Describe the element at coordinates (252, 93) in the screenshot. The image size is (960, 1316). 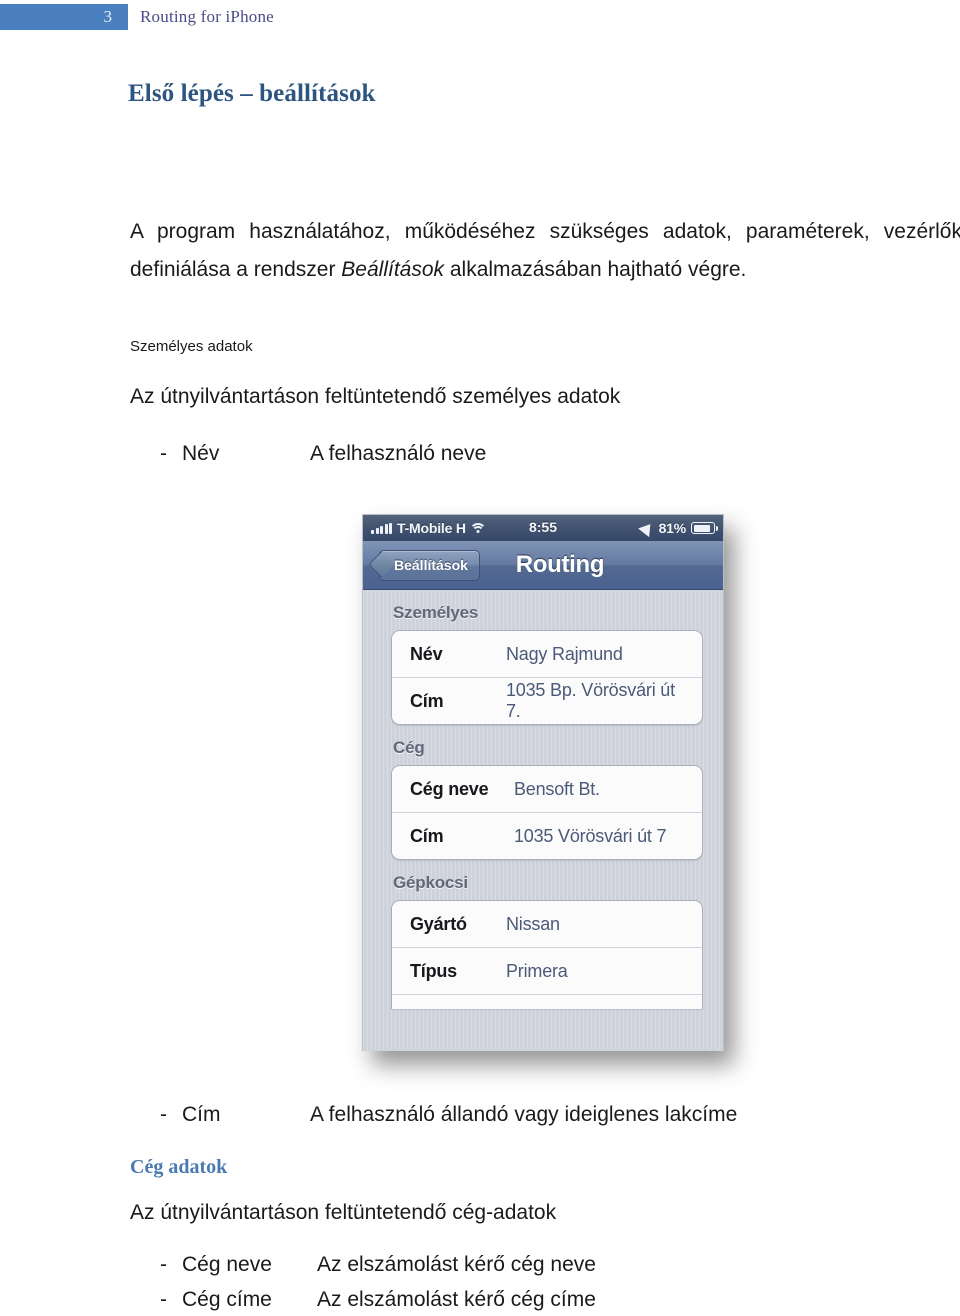
I see `page-title: Első lépés – beállítások` at that location.